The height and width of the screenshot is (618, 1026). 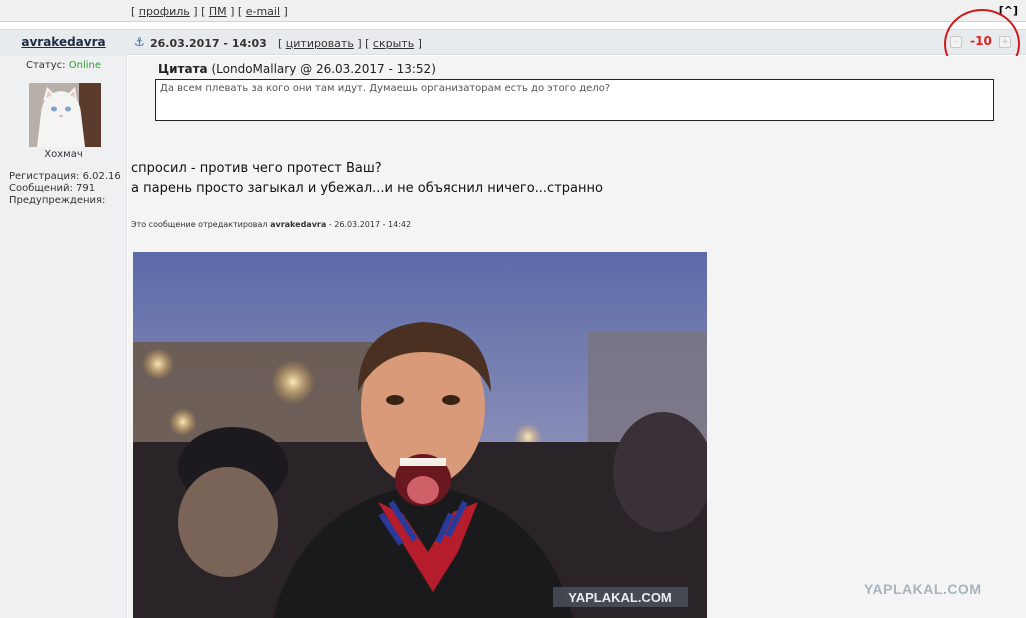 What do you see at coordinates (923, 589) in the screenshot?
I see `site-watermark: YAPLAKAL.COM` at bounding box center [923, 589].